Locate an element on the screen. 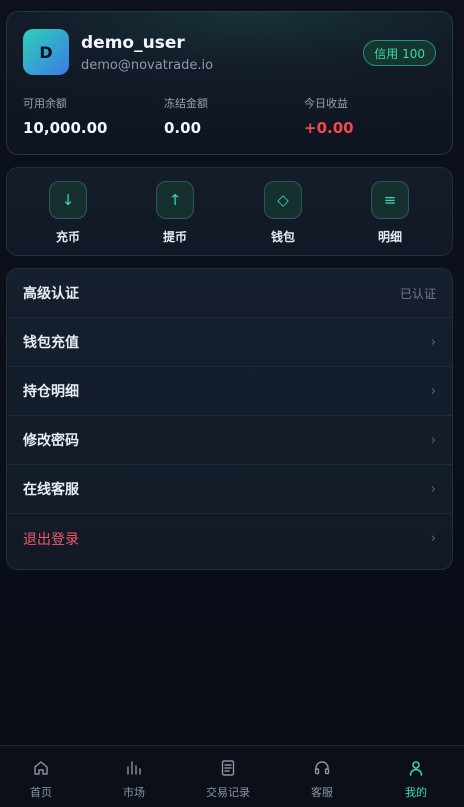 This screenshot has width=464, height=807. menu-label: 修改密码 is located at coordinates (51, 441).